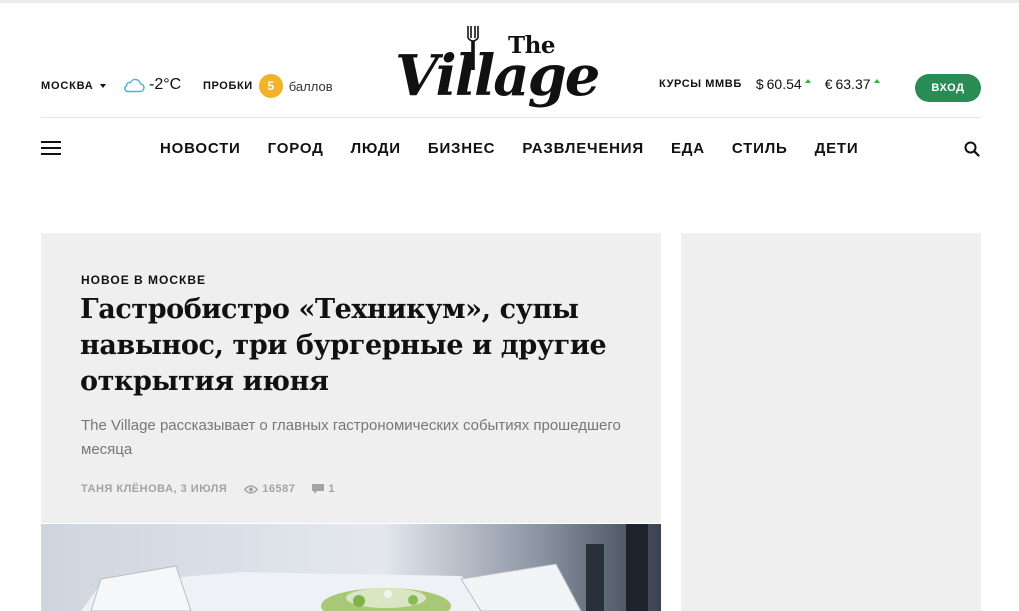  I want to click on traffic-widget: ПРОБКИ 5 баллов, so click(268, 86).